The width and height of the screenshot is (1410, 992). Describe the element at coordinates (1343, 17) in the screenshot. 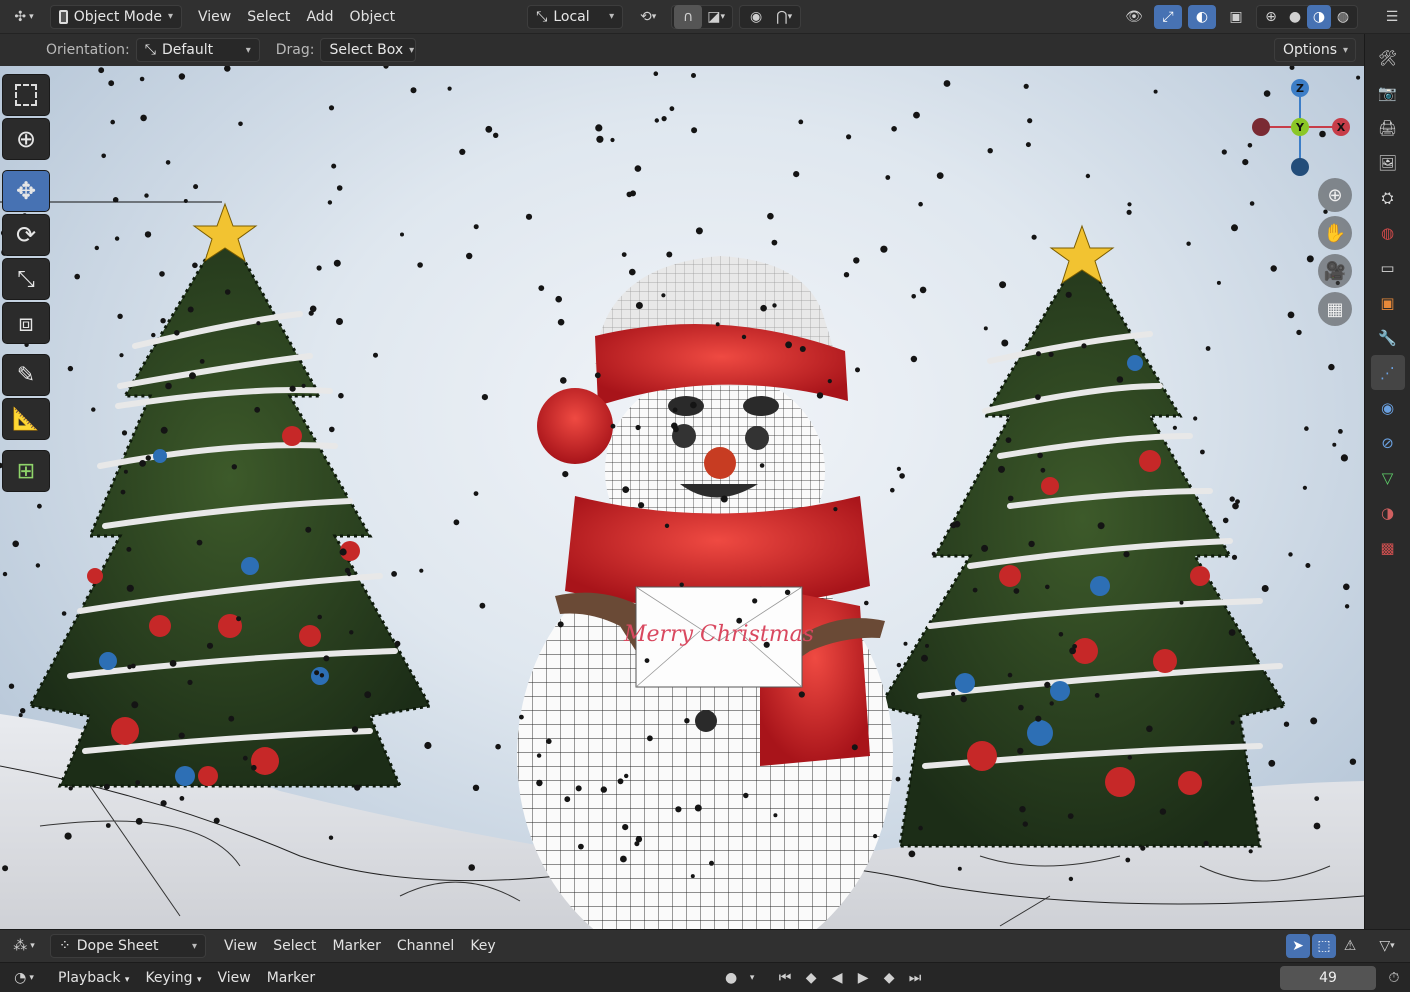

I see `rendered-shading-button: ◍` at that location.